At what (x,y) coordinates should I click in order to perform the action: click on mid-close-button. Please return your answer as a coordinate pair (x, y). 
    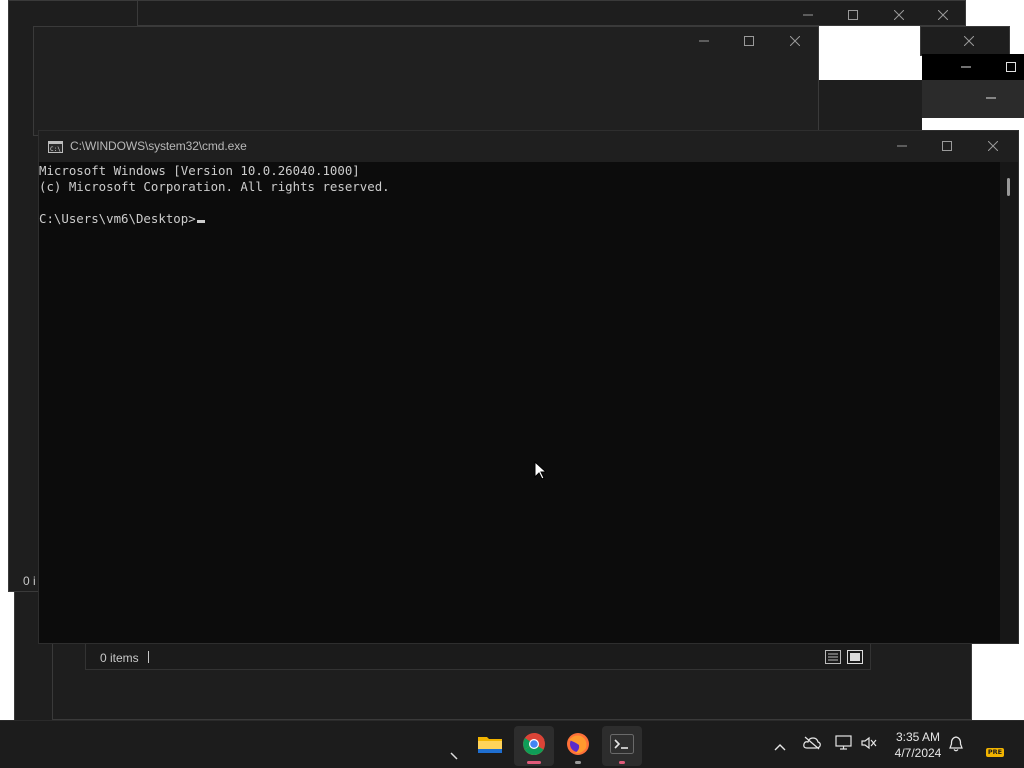
    Looking at the image, I should click on (795, 41).